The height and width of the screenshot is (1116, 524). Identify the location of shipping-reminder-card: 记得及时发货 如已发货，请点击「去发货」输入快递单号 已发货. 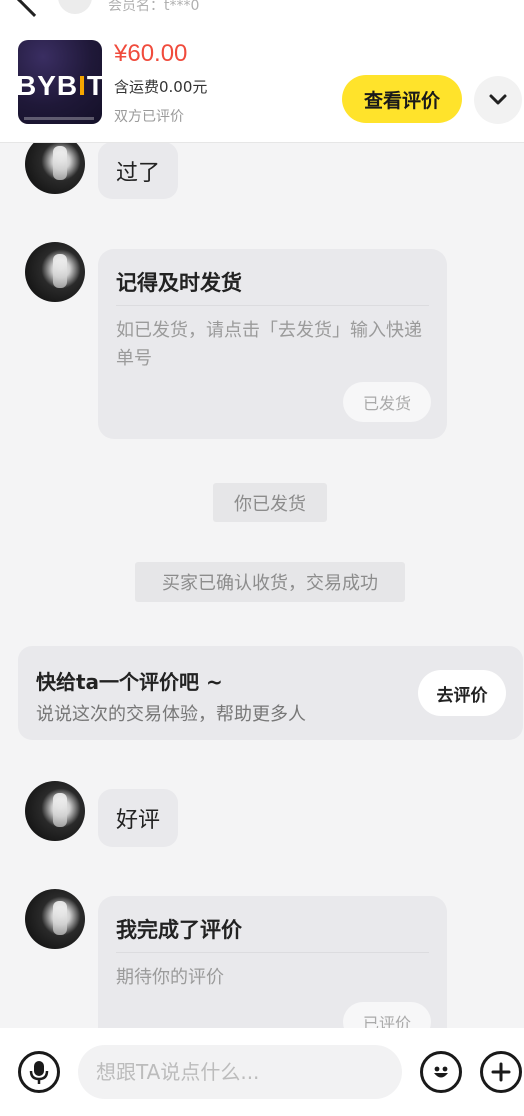
(272, 344).